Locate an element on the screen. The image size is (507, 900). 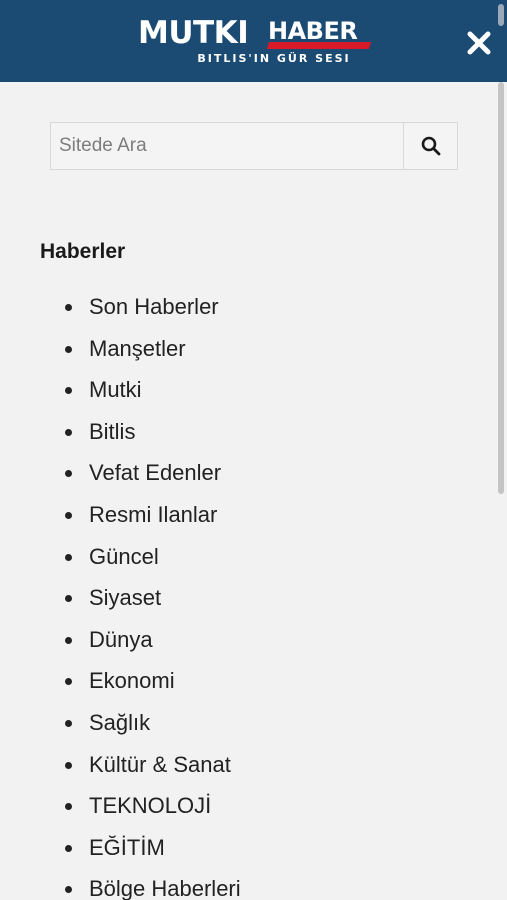
close-icon is located at coordinates (479, 43).